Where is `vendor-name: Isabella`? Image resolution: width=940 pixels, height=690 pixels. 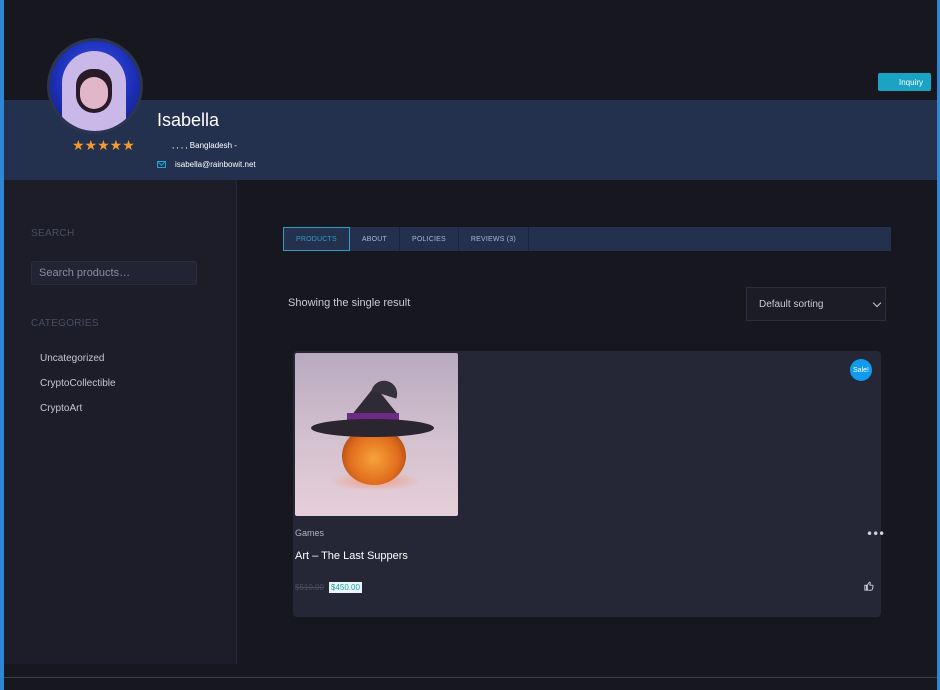 vendor-name: Isabella is located at coordinates (188, 120).